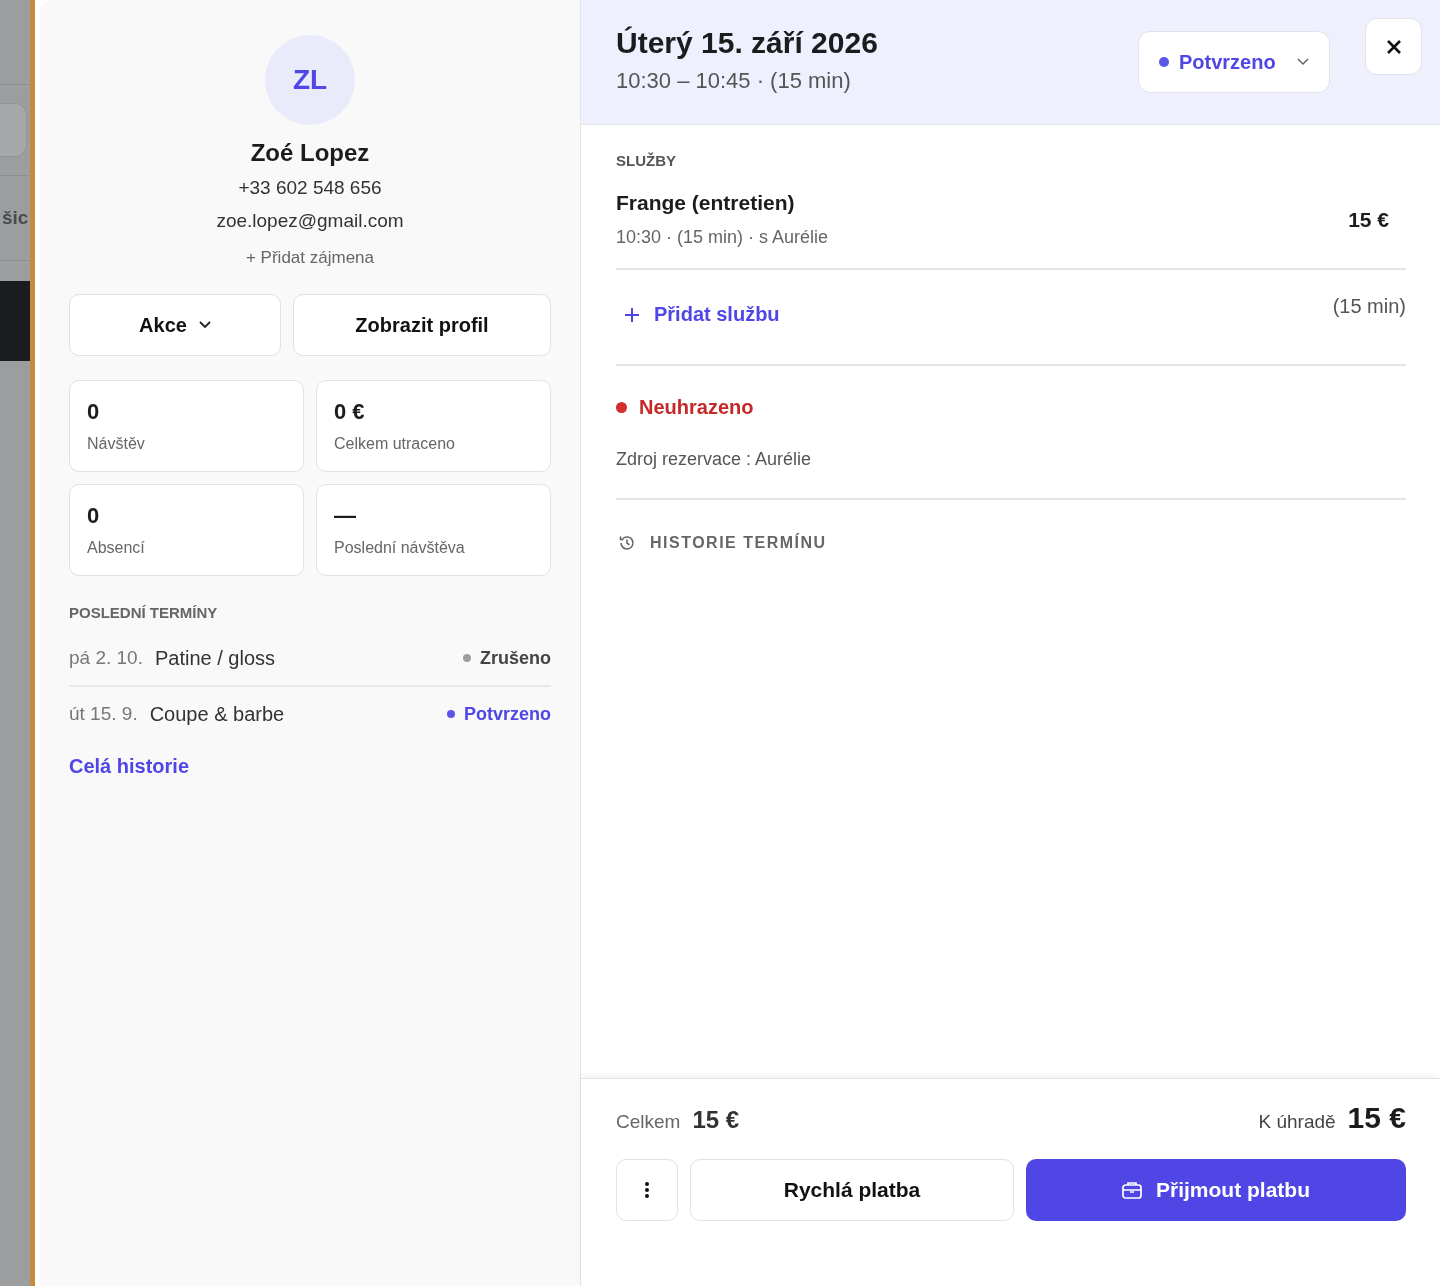  Describe the element at coordinates (507, 714) in the screenshot. I see `appointment-status: Potvrzeno` at that location.